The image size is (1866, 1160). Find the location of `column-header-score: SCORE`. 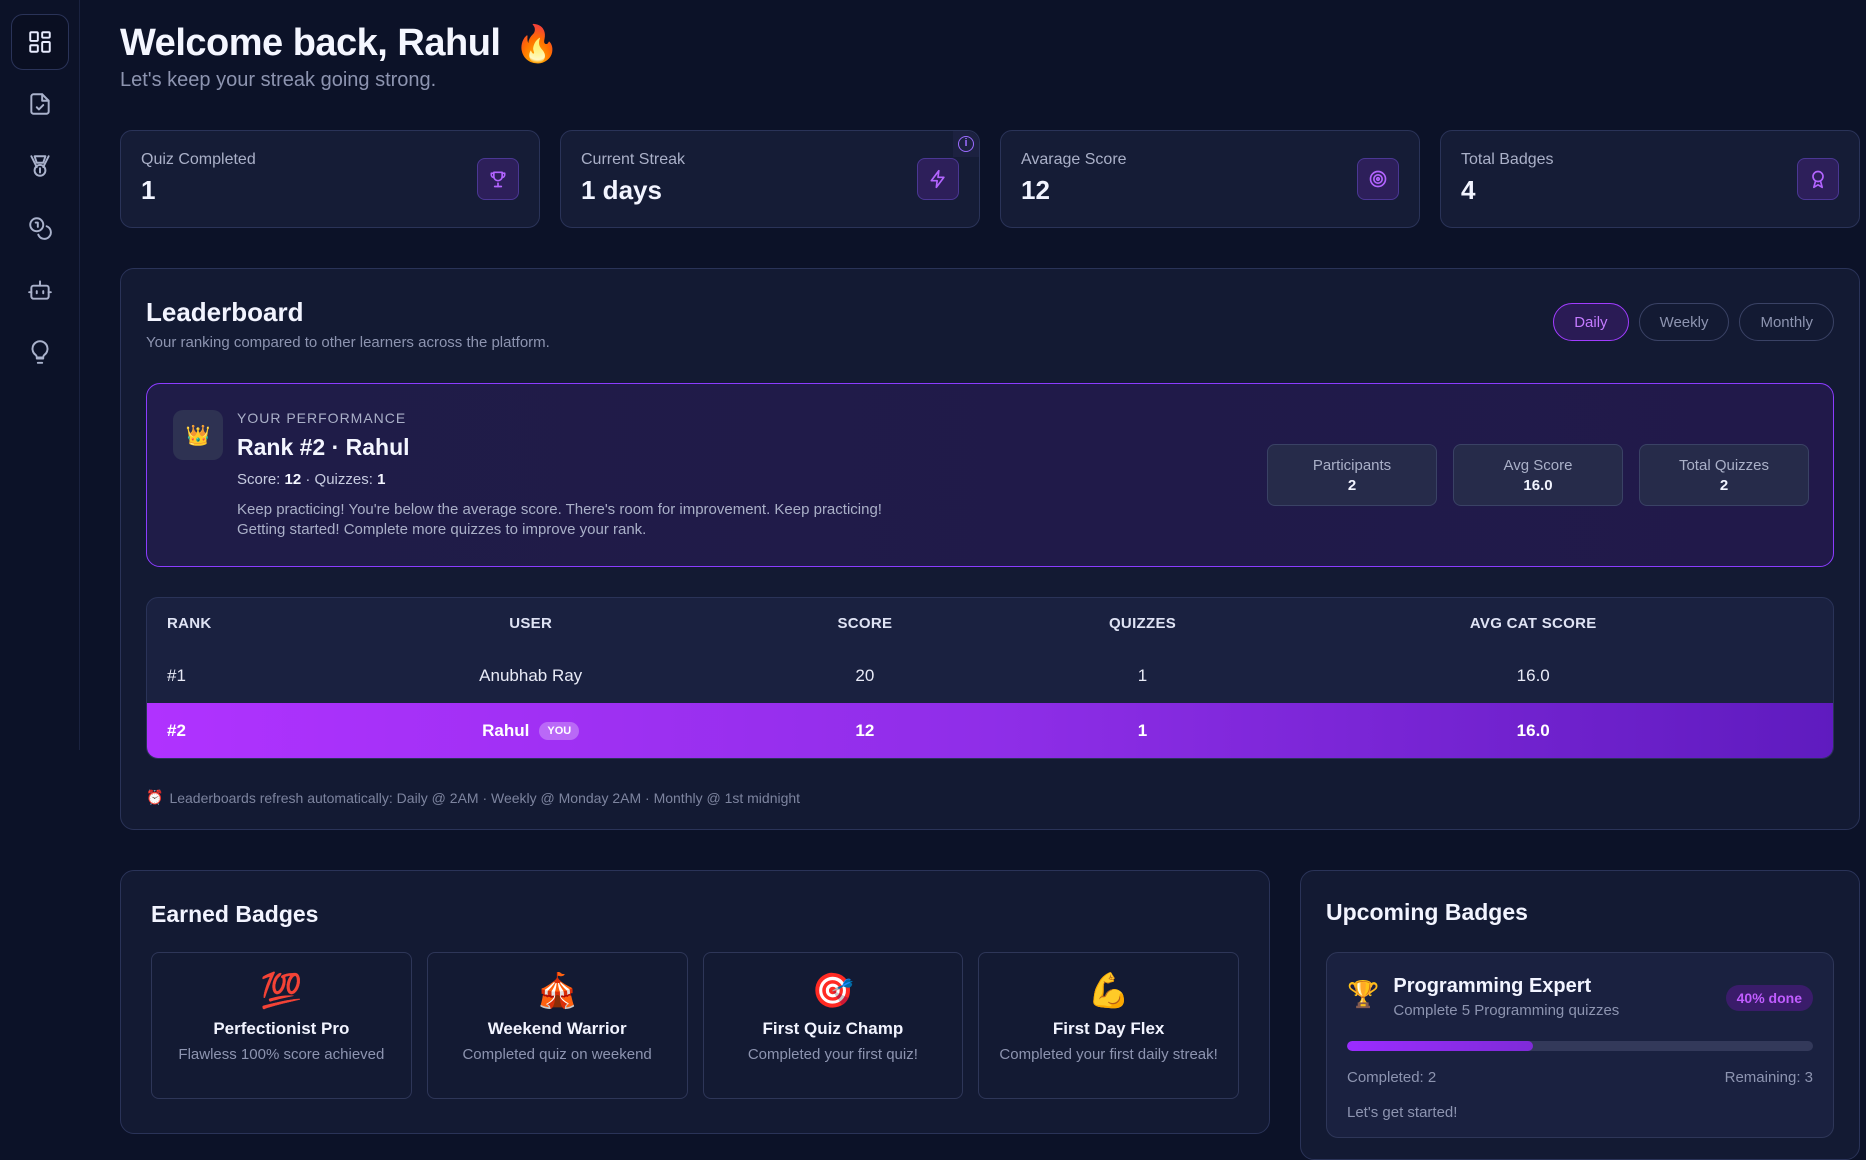

column-header-score: SCORE is located at coordinates (865, 623).